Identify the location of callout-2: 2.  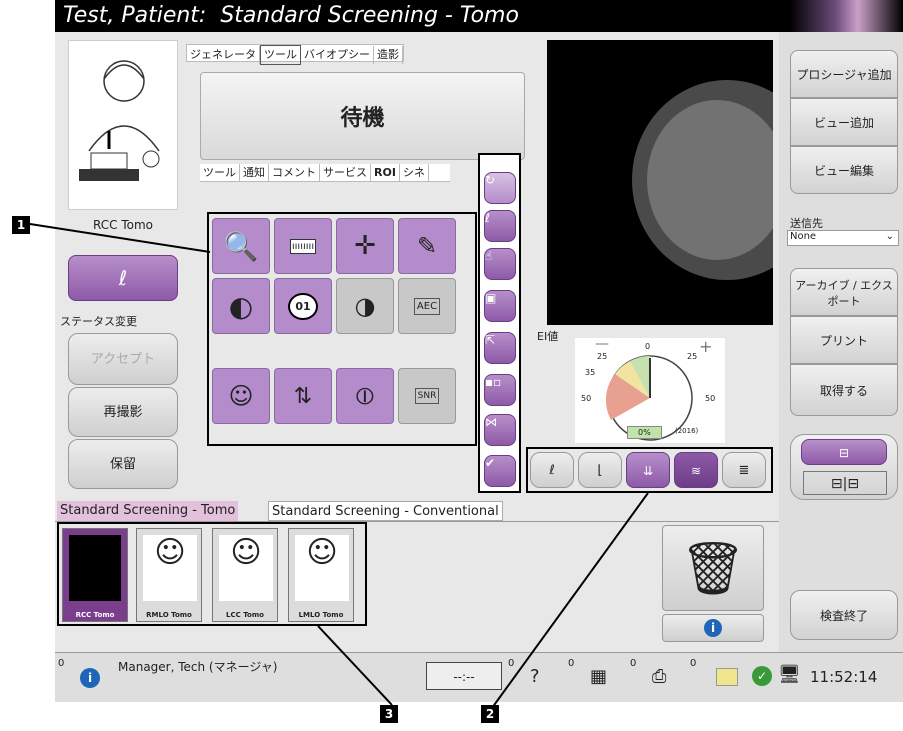
(490, 714).